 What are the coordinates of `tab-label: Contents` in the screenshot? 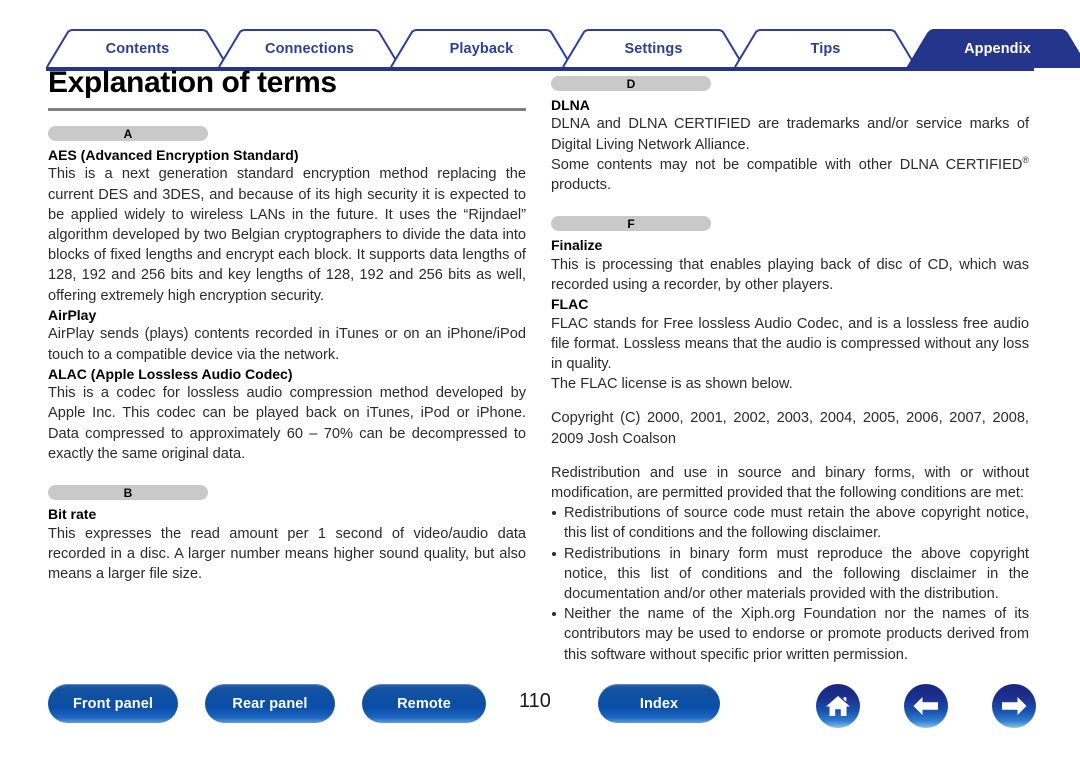 It's located at (137, 48).